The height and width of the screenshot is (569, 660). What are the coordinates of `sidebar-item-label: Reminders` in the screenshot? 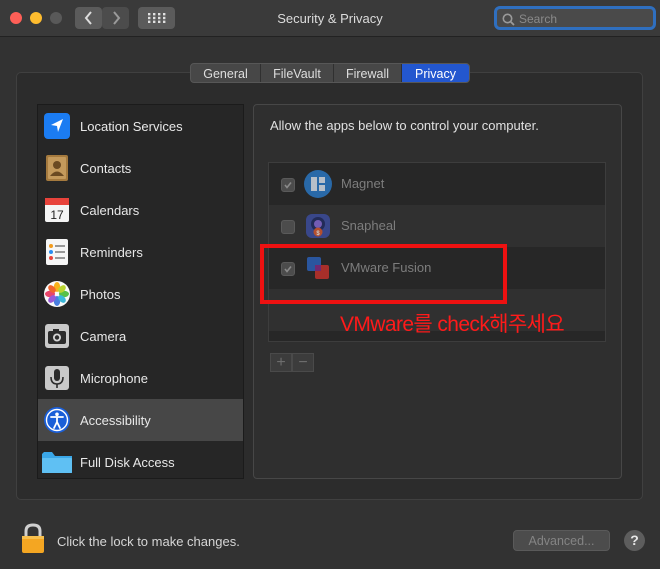 It's located at (111, 252).